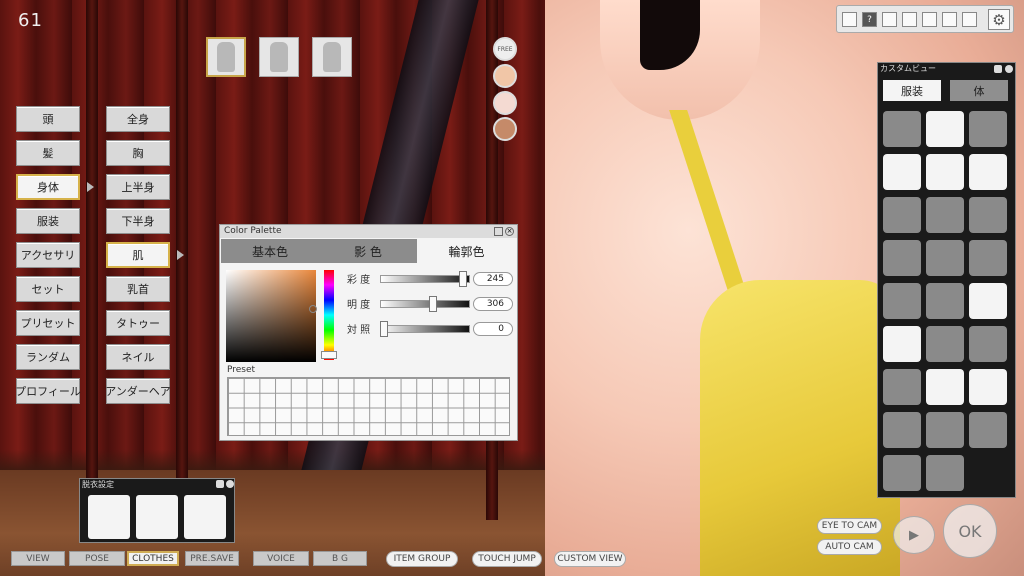  Describe the element at coordinates (368, 251) in the screenshot. I see `tab-shadow-color: 影 色` at that location.